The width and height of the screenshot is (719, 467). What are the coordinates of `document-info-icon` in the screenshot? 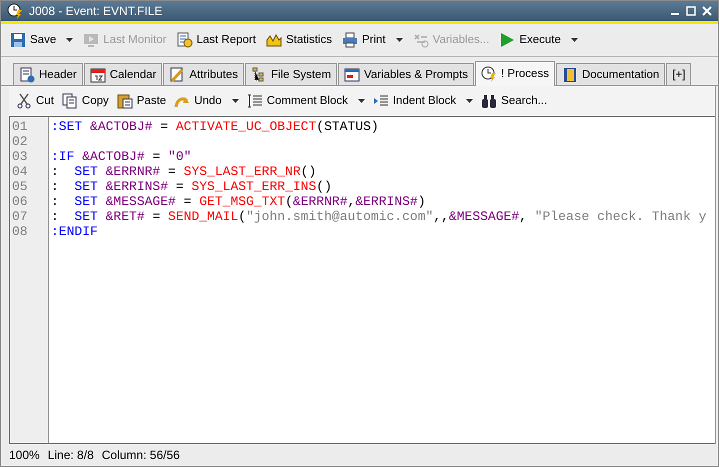 It's located at (27, 74).